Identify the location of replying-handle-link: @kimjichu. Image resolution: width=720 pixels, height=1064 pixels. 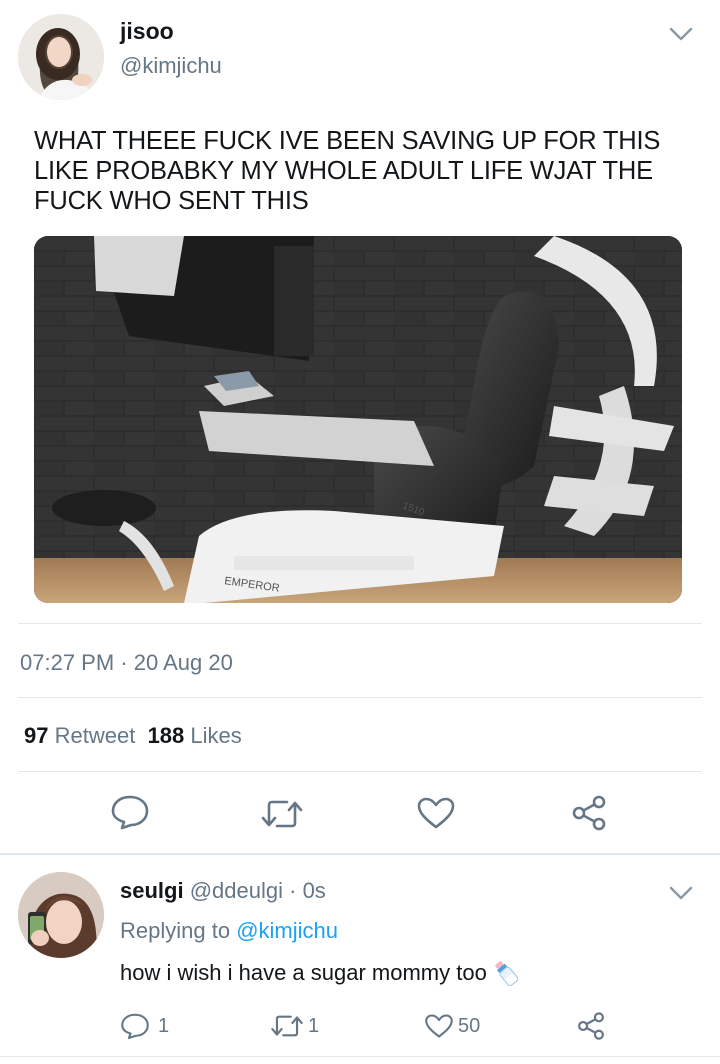
(287, 930).